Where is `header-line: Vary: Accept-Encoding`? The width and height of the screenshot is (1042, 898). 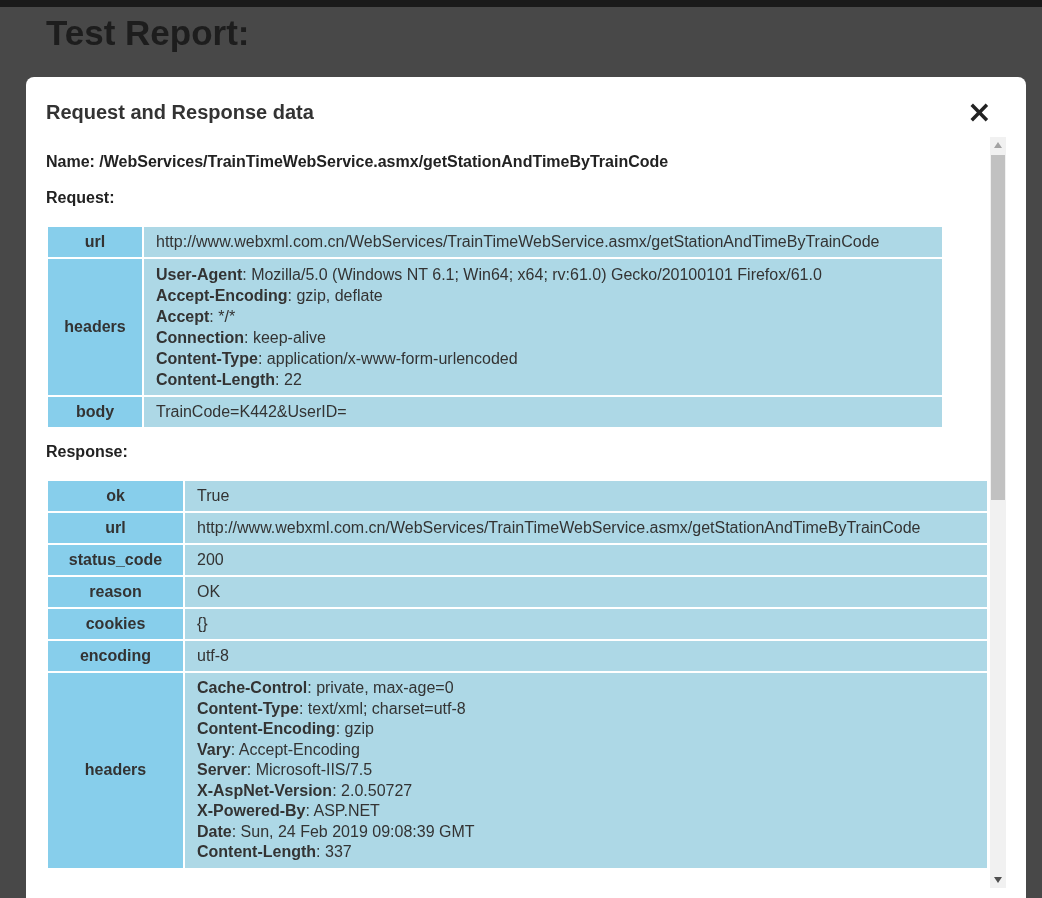
header-line: Vary: Accept-Encoding is located at coordinates (279, 749).